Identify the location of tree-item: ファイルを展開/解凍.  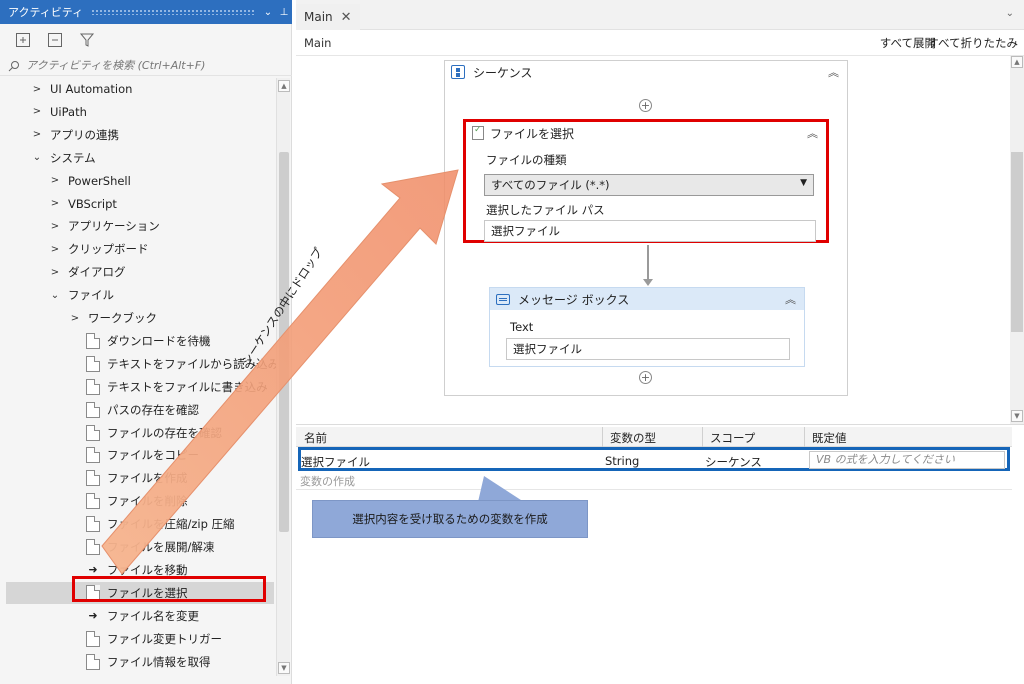
(150, 547).